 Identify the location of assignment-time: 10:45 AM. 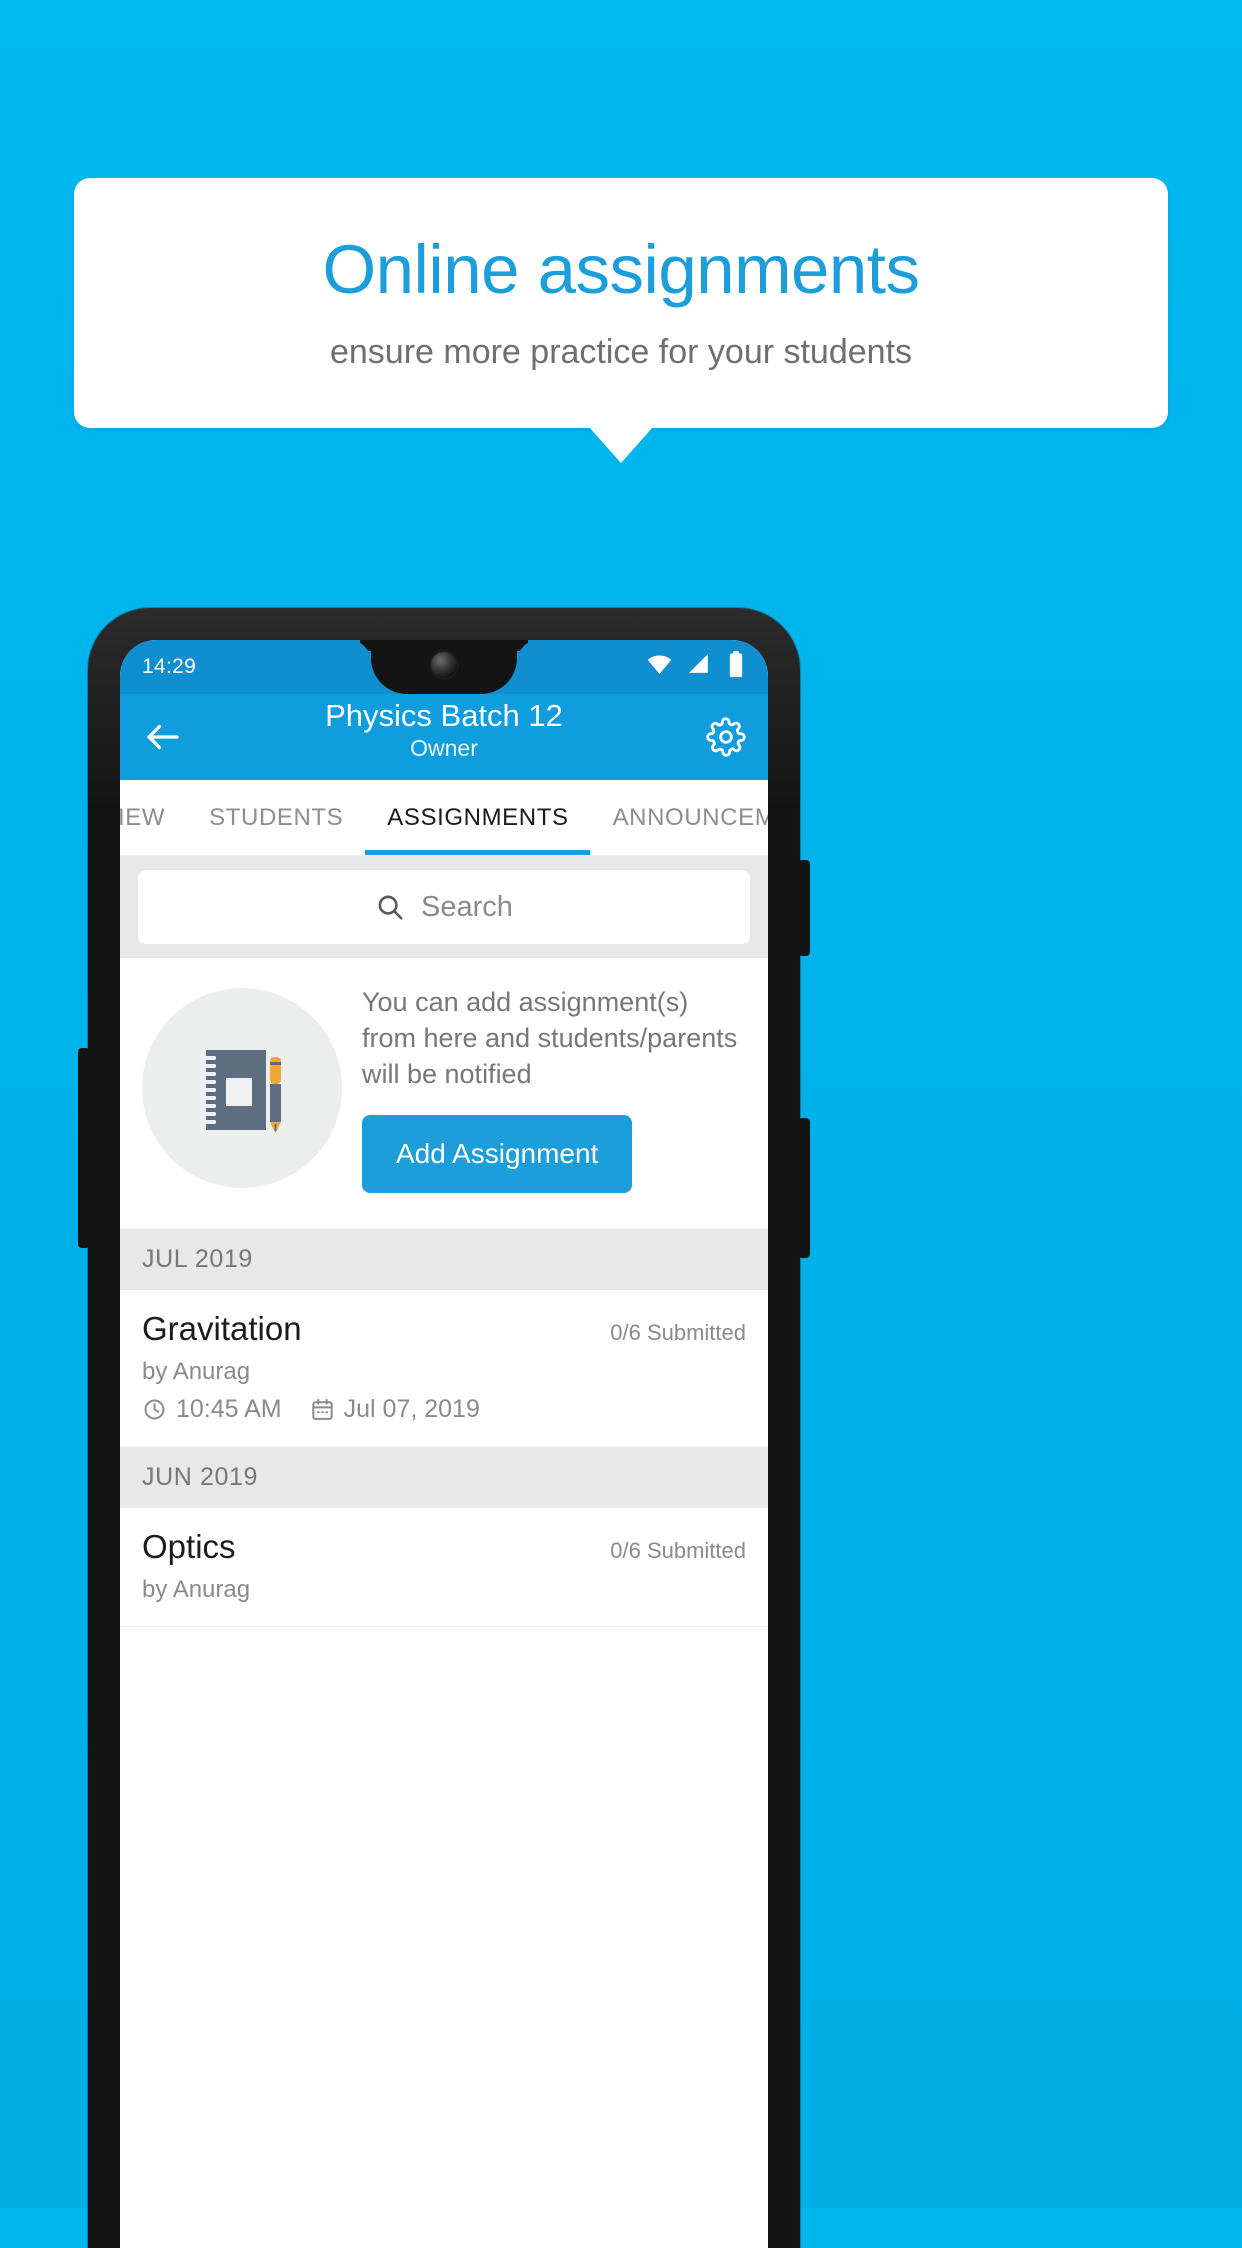
(229, 1408).